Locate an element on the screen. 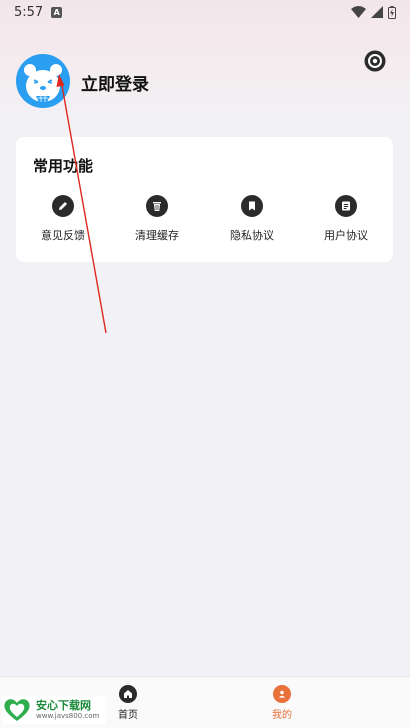  status-time: 5:57 is located at coordinates (29, 12).